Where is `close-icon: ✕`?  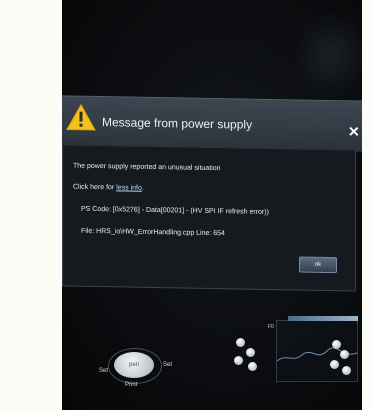
close-icon: ✕ is located at coordinates (354, 131).